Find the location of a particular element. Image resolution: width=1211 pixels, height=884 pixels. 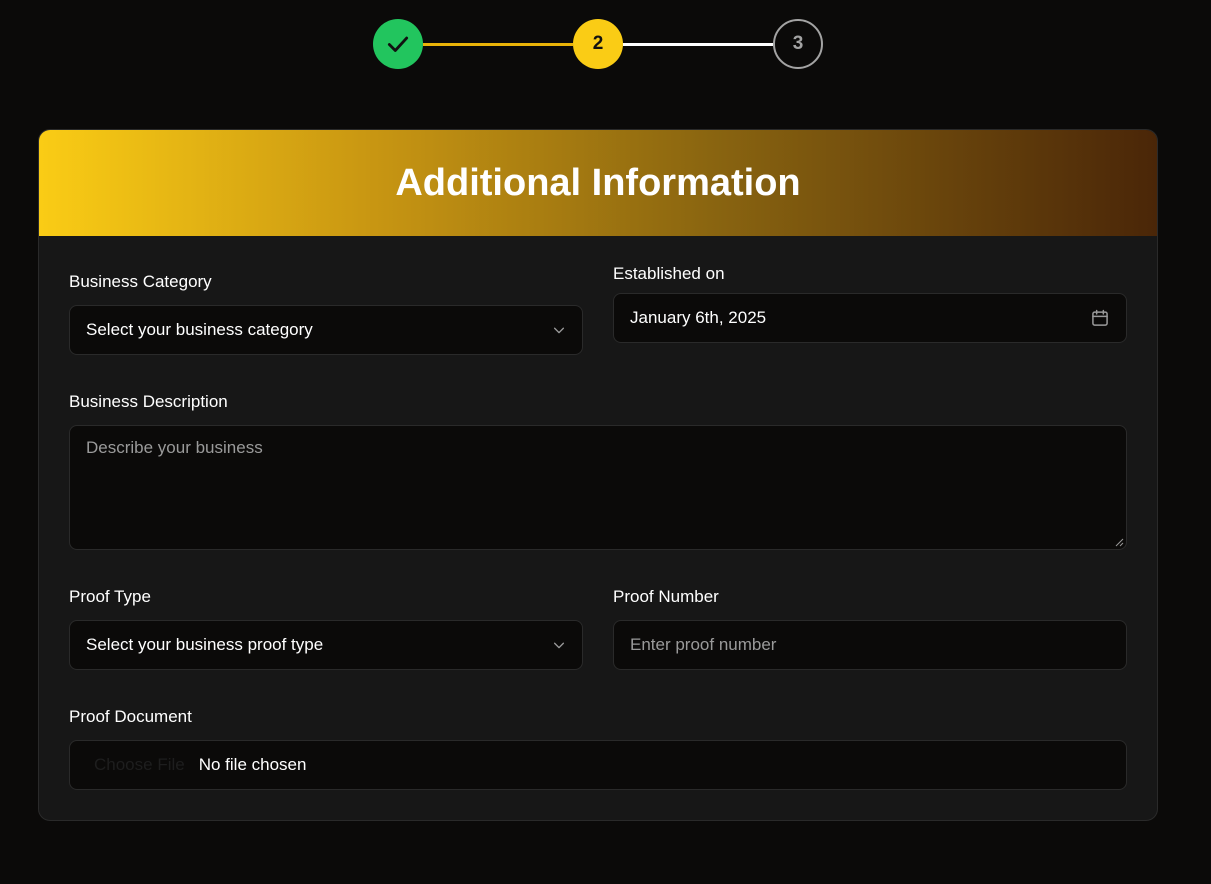

proof-document-file-input: Choose File No file chosen is located at coordinates (598, 765).